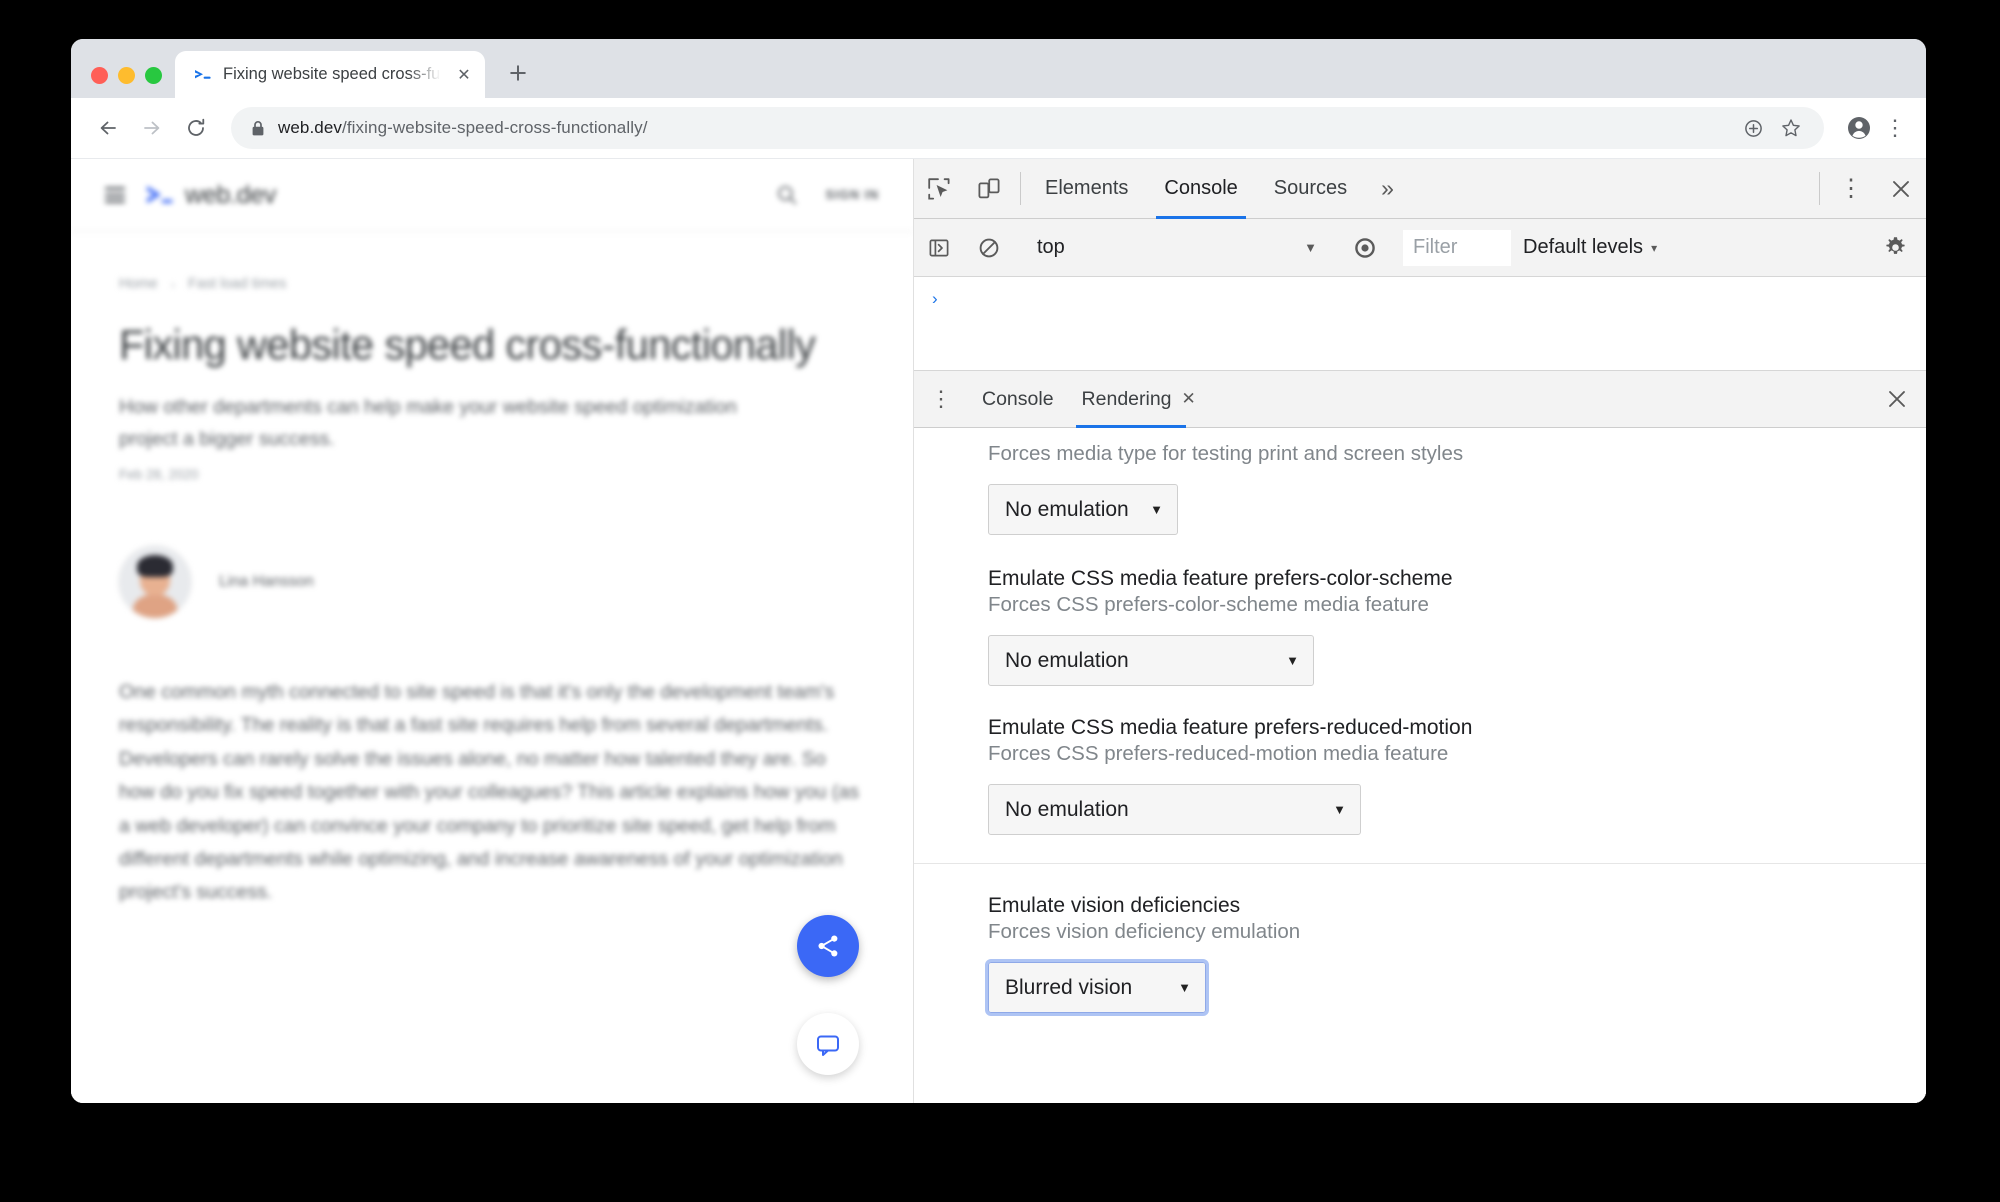  What do you see at coordinates (1067, 660) in the screenshot?
I see `prefers-color-scheme-select-value: No emulation` at bounding box center [1067, 660].